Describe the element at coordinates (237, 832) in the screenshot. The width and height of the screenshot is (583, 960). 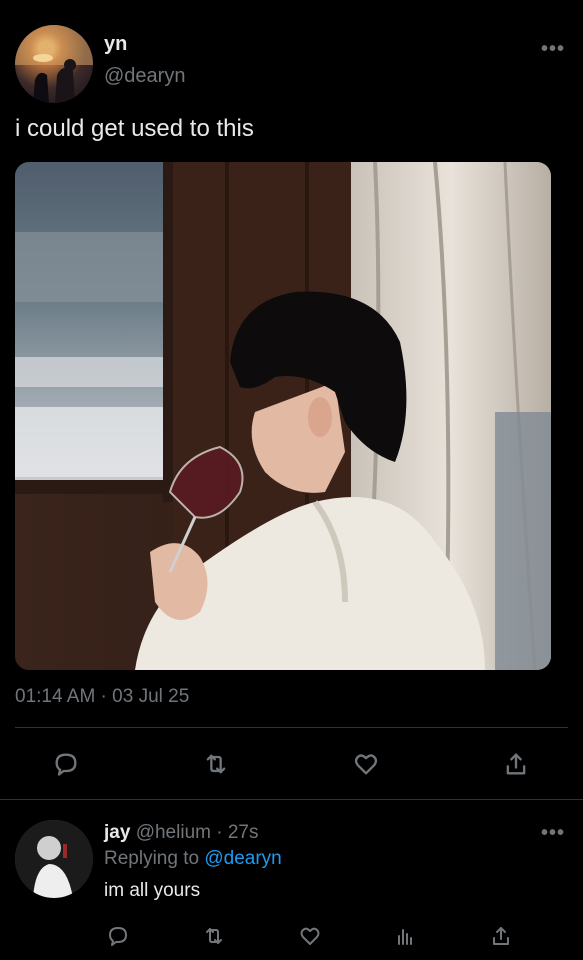
I see `reply-time: · 27s` at that location.